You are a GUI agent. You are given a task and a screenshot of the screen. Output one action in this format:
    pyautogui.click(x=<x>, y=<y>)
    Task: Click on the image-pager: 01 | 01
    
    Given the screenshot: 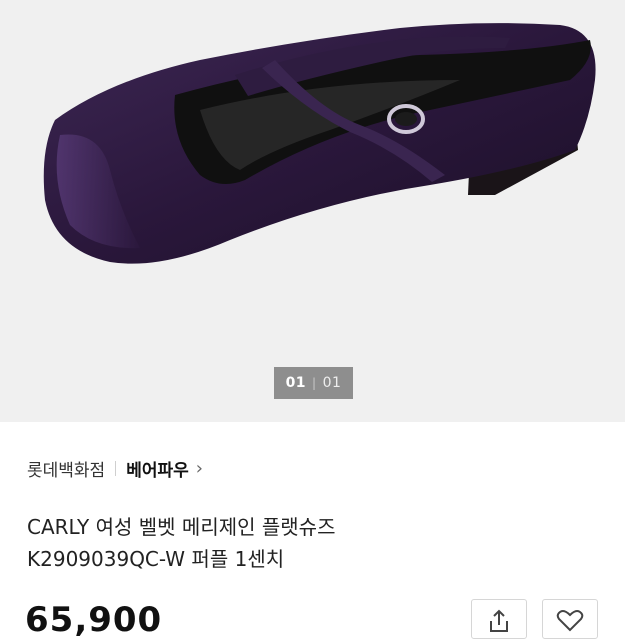 What is the action you would take?
    pyautogui.click(x=313, y=383)
    